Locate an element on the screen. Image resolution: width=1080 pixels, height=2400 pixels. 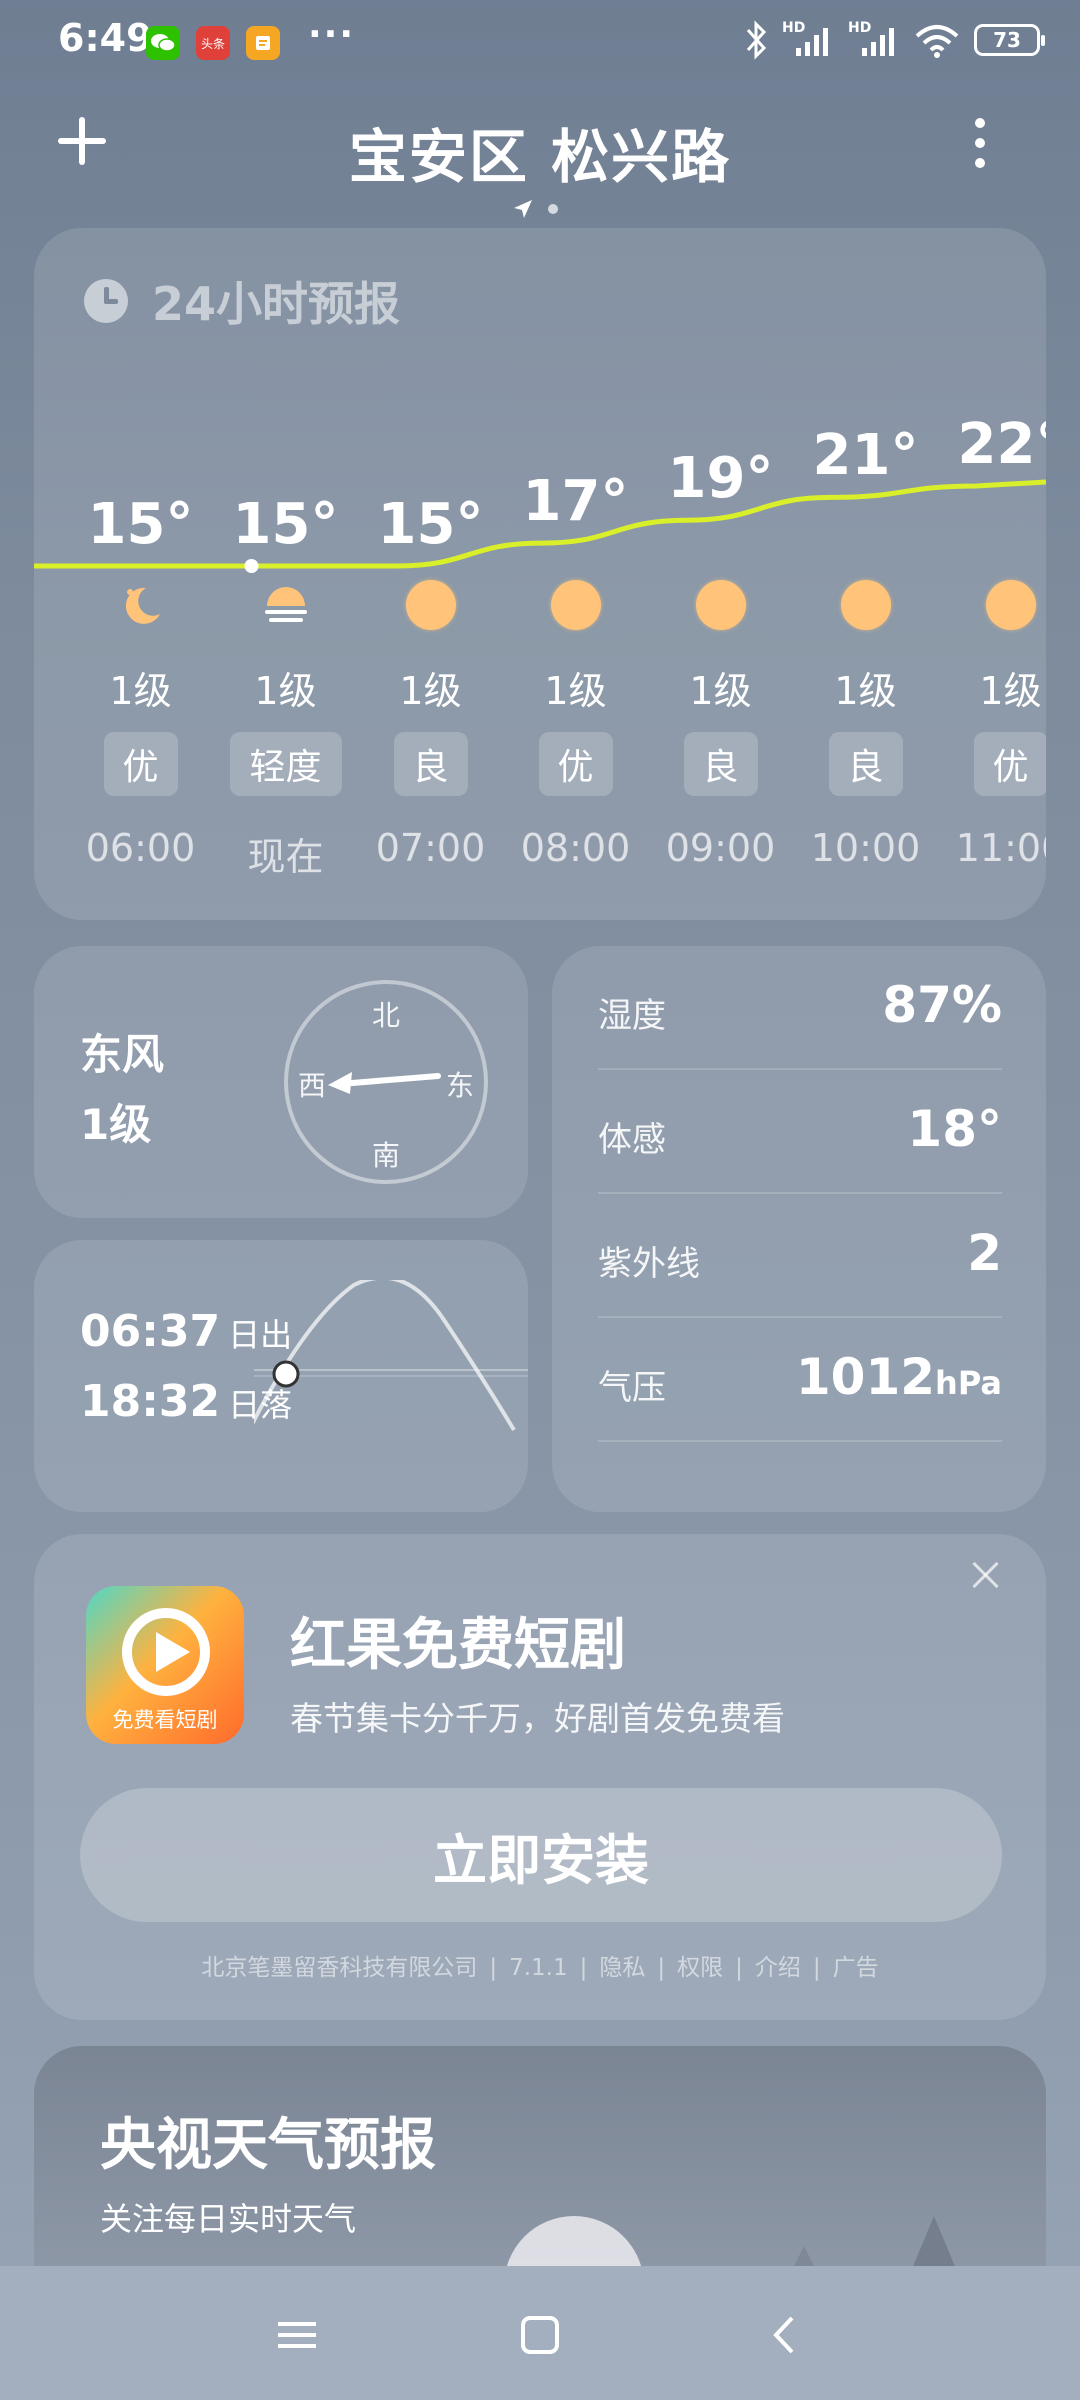
hour-time-label: 08:00 is located at coordinates (575, 848).